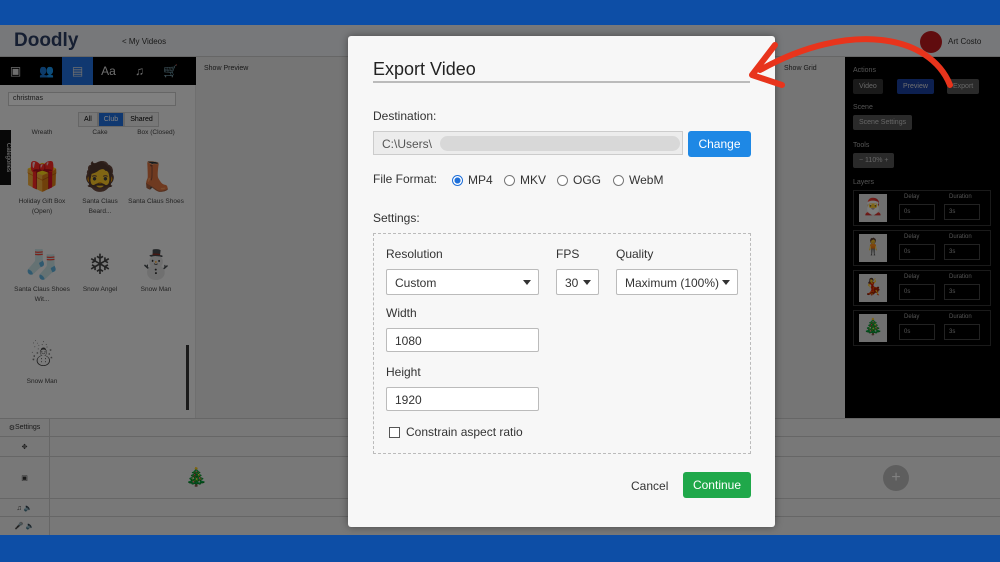 This screenshot has height=562, width=1000. What do you see at coordinates (25, 507) in the screenshot?
I see `music-icon: ♫ 🔈` at bounding box center [25, 507].